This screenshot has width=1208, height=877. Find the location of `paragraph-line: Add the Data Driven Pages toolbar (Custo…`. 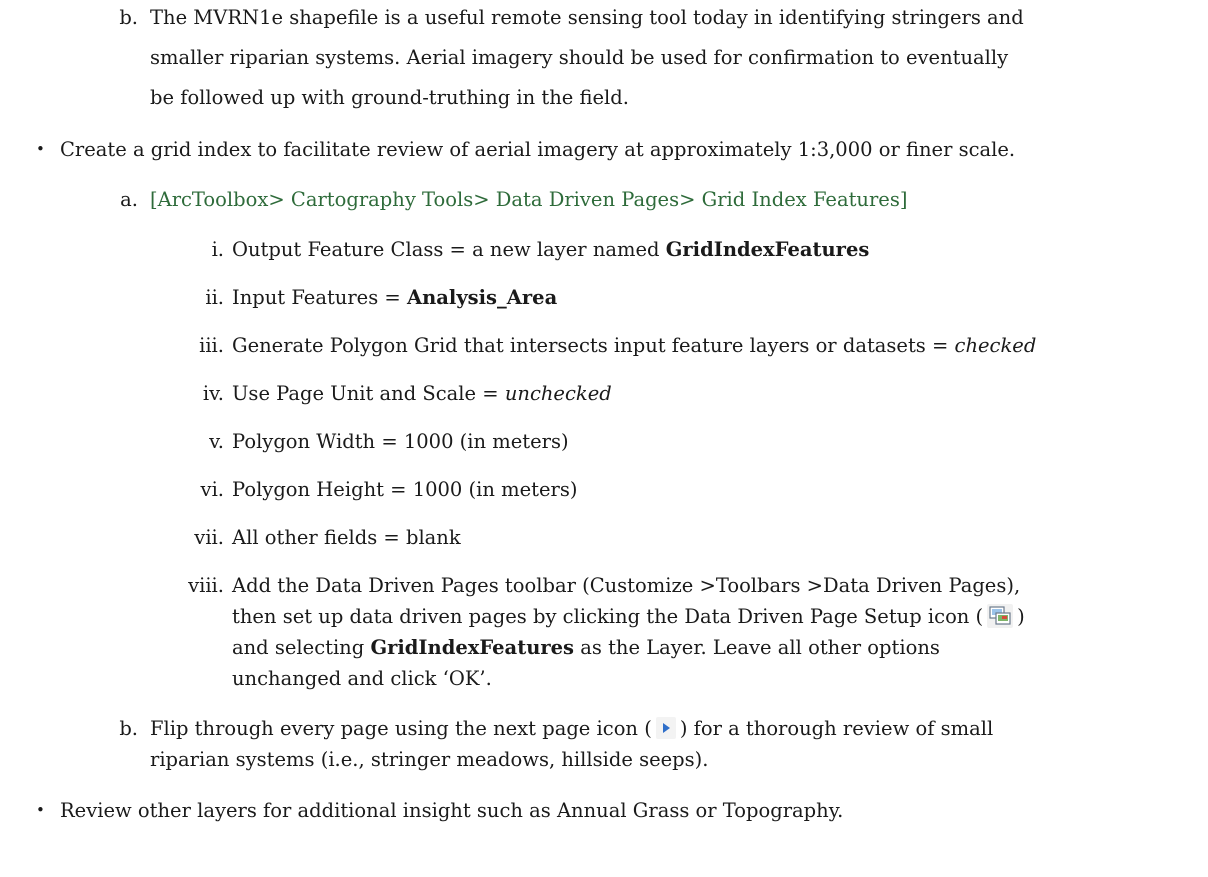

paragraph-line: Add the Data Driven Pages toolbar (Custo… is located at coordinates (626, 585).